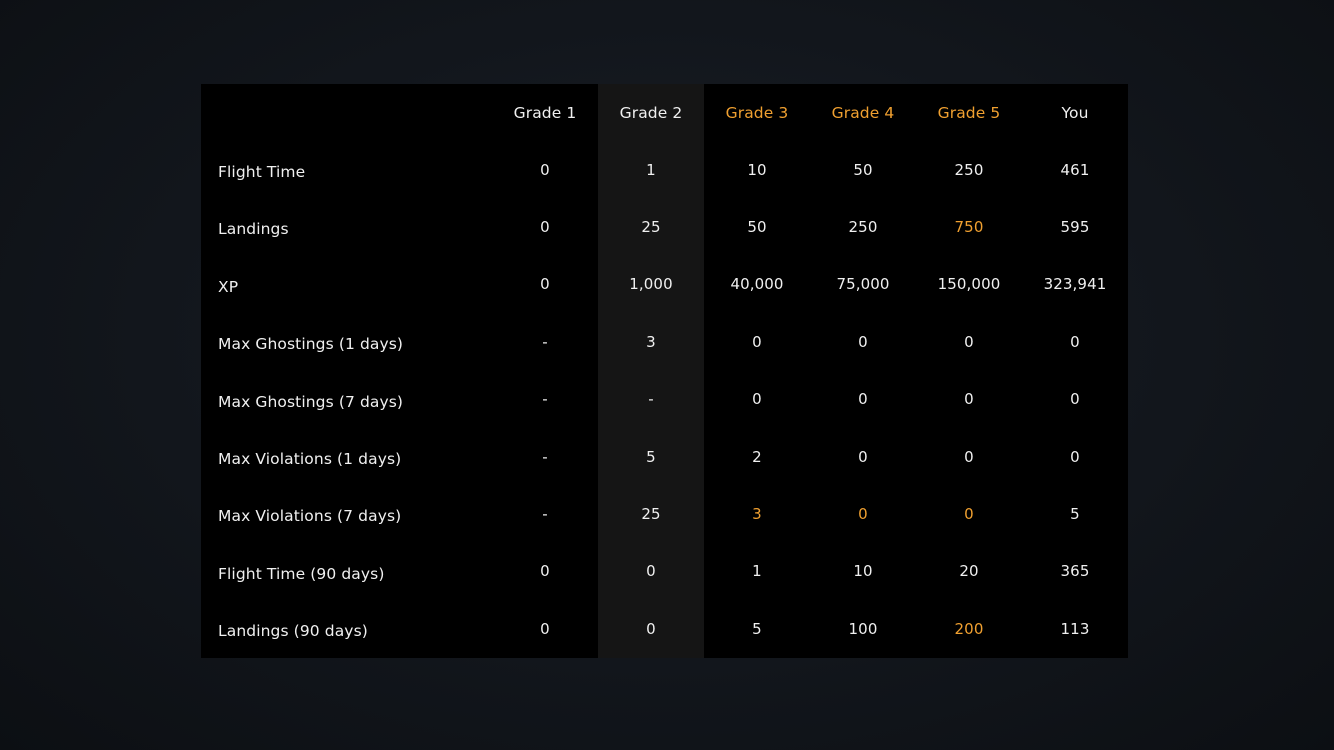  Describe the element at coordinates (311, 401) in the screenshot. I see `row-label: Max Ghostings (7 days)` at that location.